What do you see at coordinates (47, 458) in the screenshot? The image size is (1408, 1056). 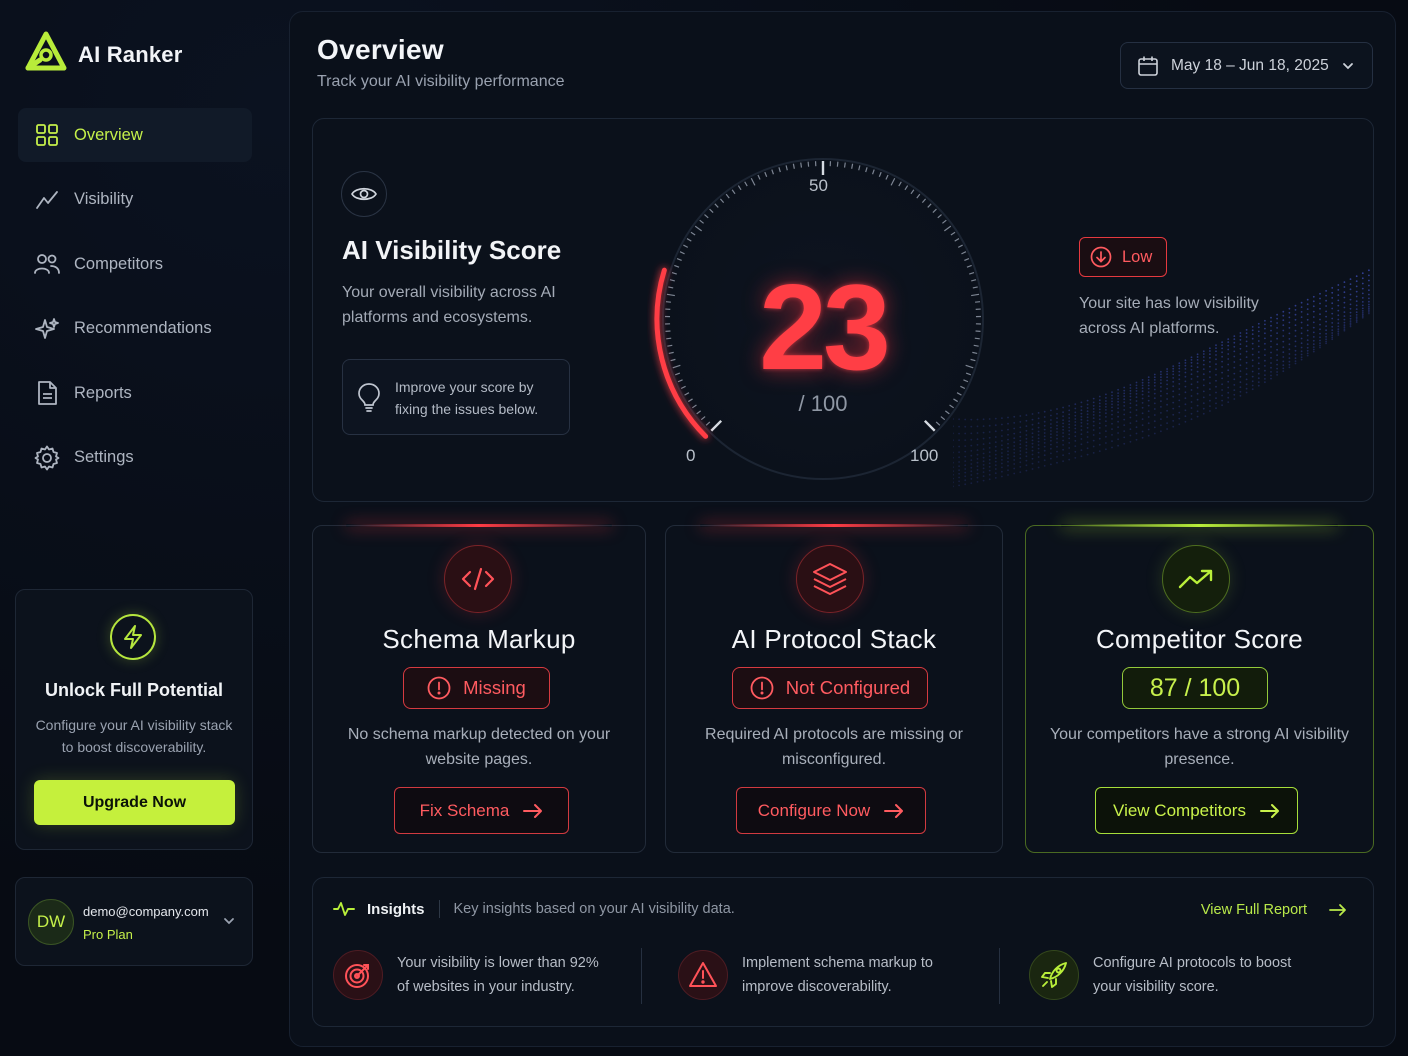 I see `gear-icon` at bounding box center [47, 458].